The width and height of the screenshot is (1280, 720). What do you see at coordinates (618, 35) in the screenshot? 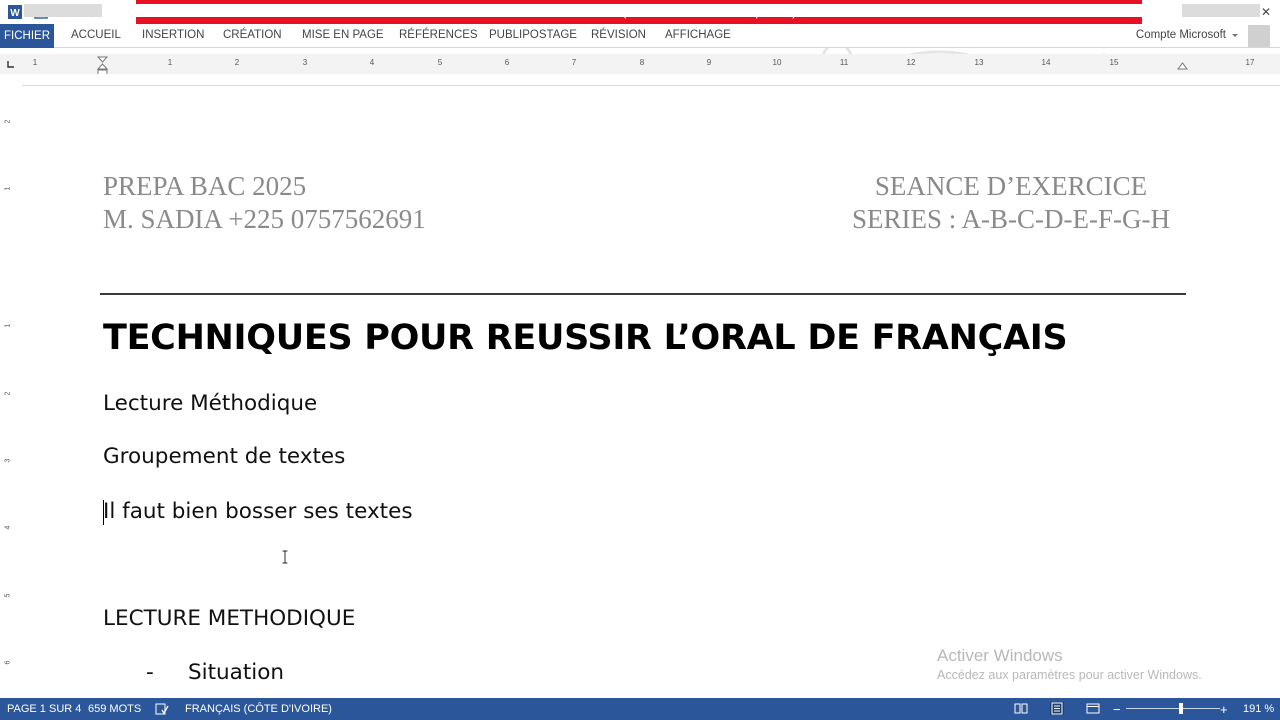
I see `tab-review: RÉVISION` at bounding box center [618, 35].